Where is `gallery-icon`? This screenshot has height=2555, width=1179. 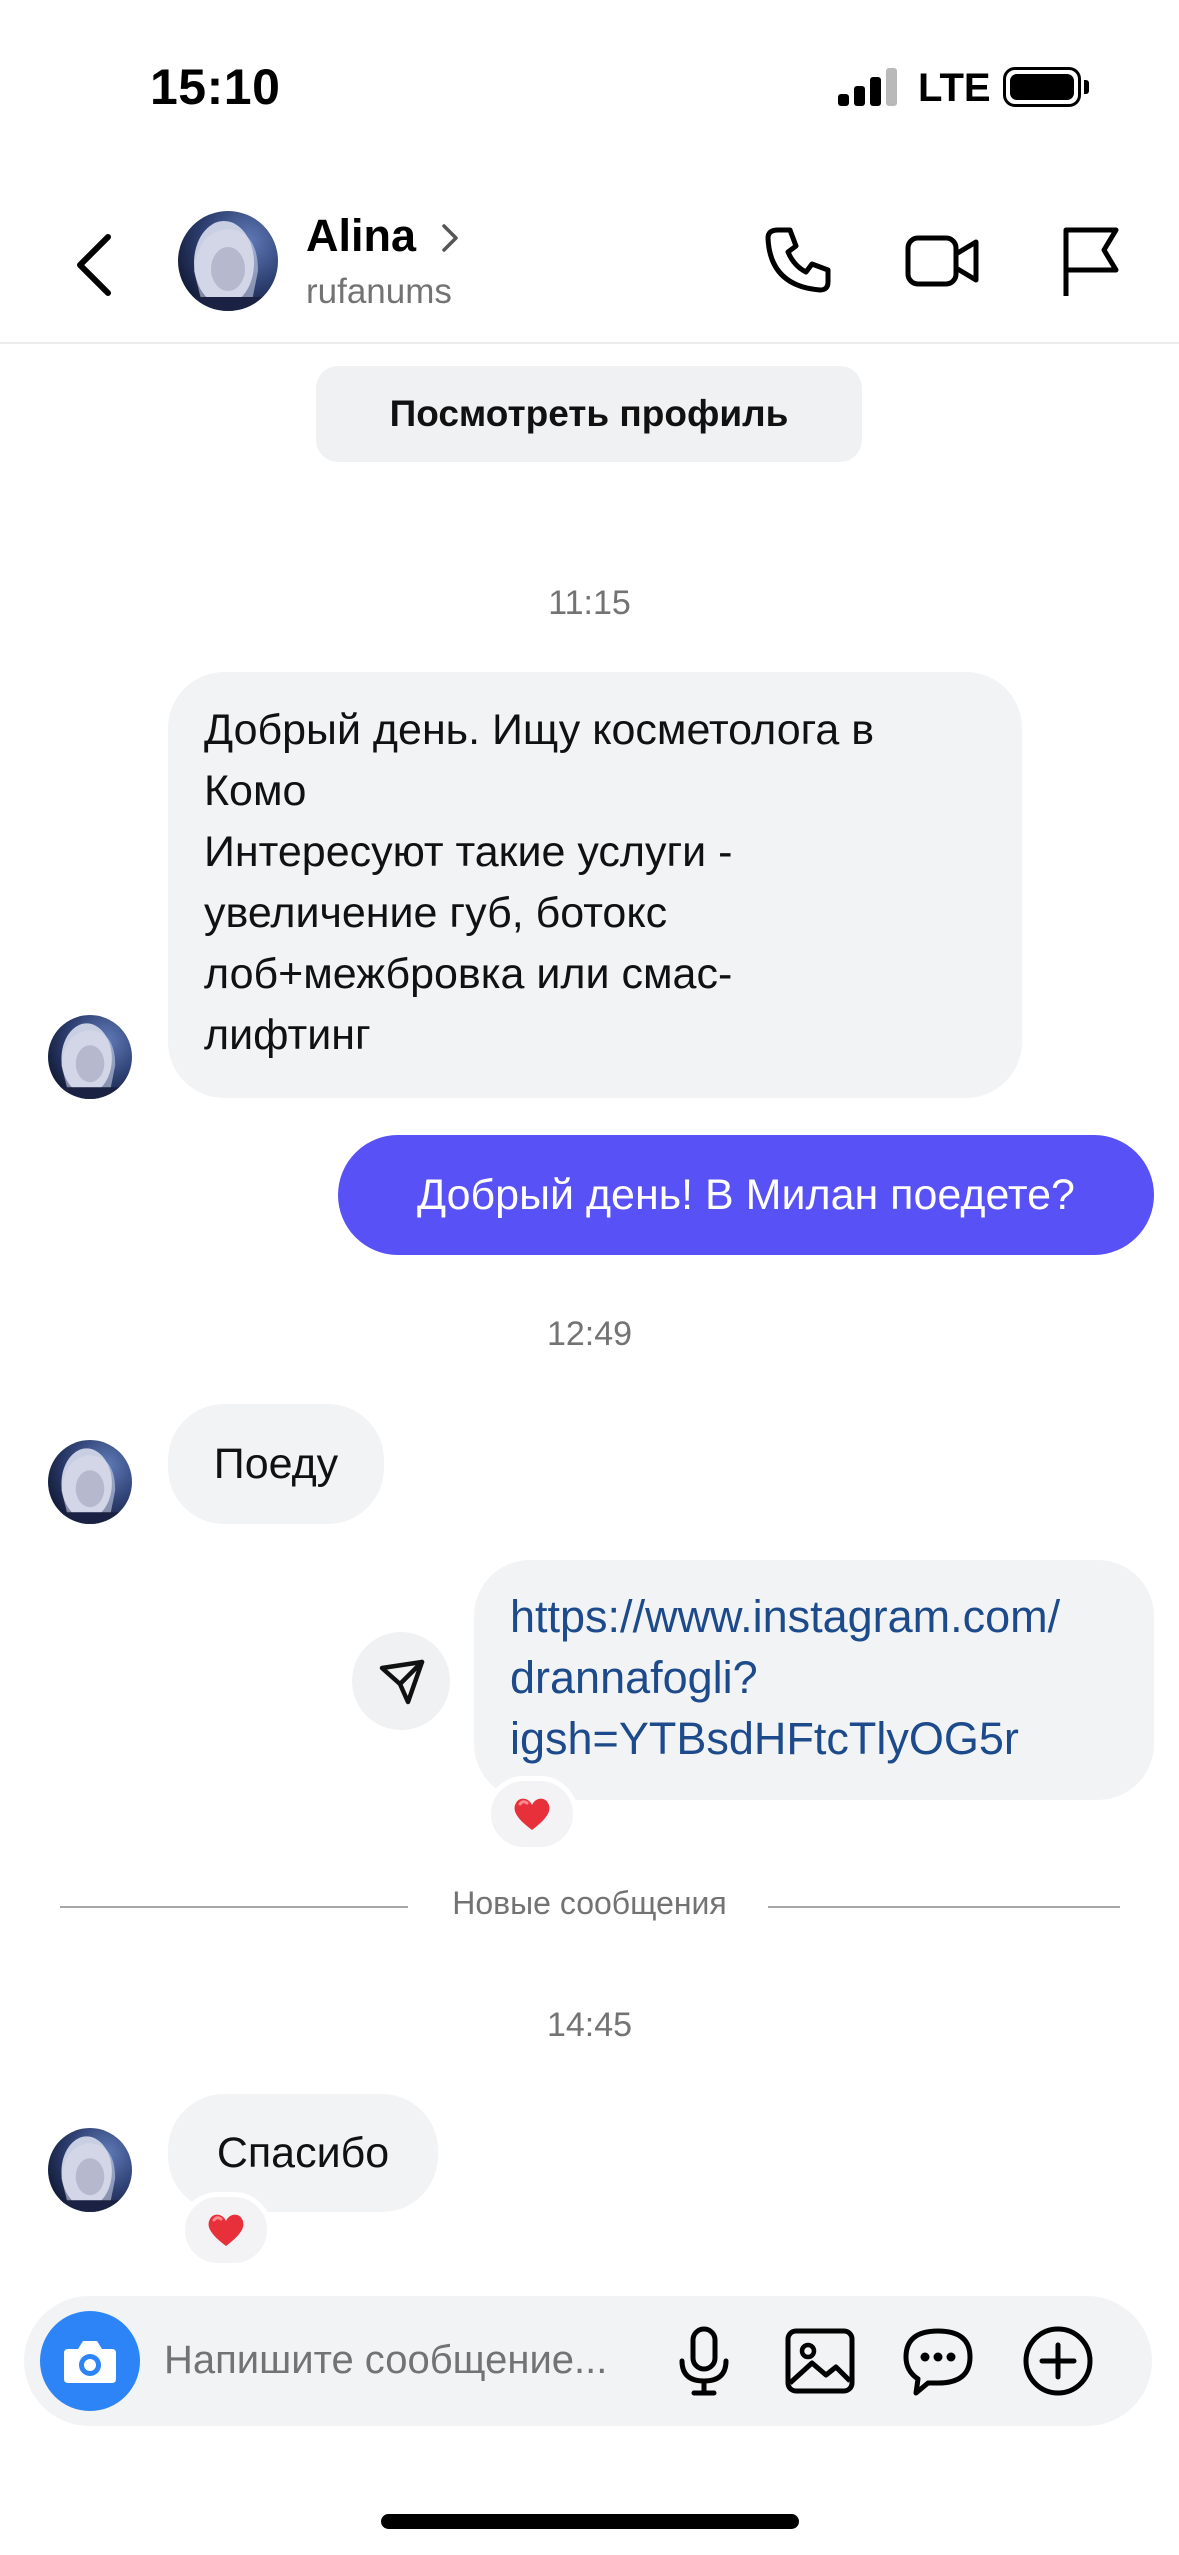
gallery-icon is located at coordinates (820, 2361).